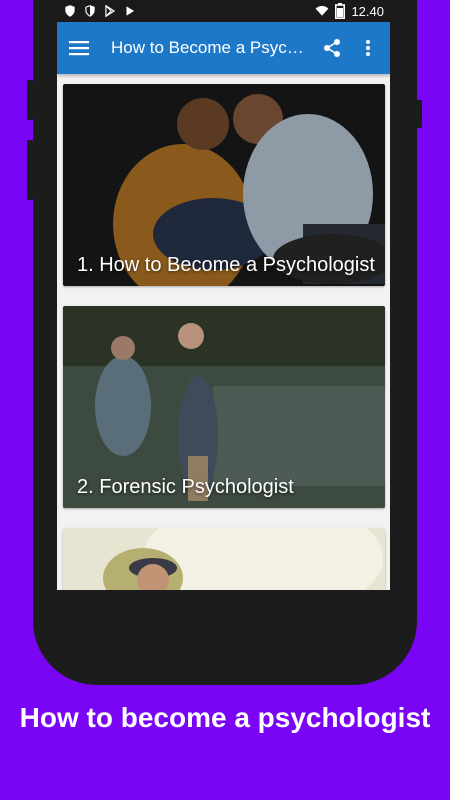 The image size is (450, 800). Describe the element at coordinates (211, 47) in the screenshot. I see `app-bar-title: How to Become a Psychologist` at that location.